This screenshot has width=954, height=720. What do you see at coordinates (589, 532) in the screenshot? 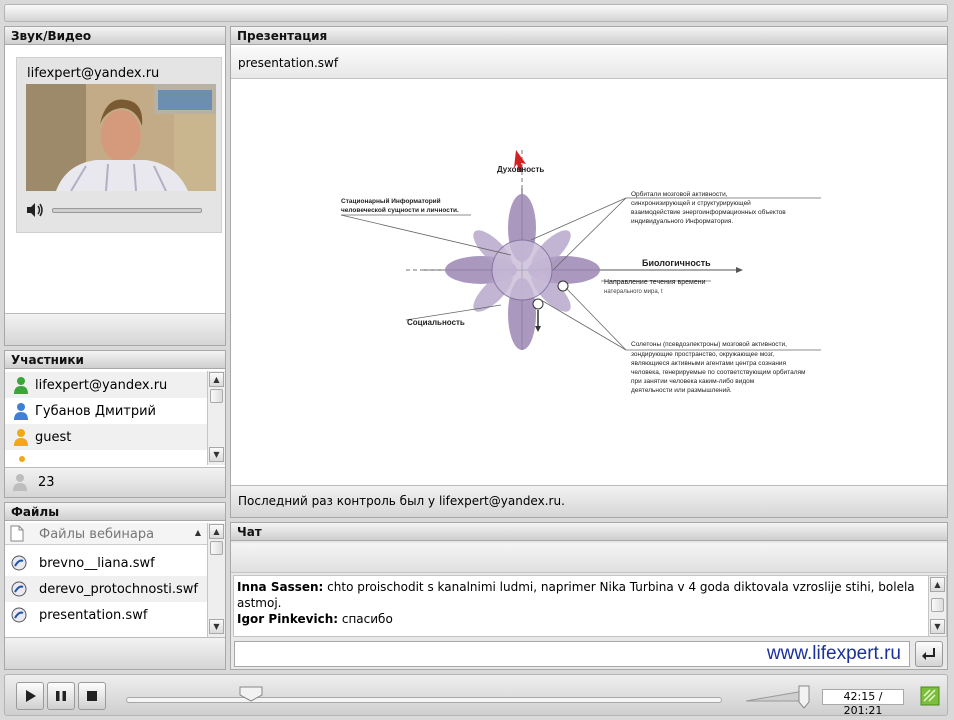
I see `chat-panel-title: Чат` at bounding box center [589, 532].